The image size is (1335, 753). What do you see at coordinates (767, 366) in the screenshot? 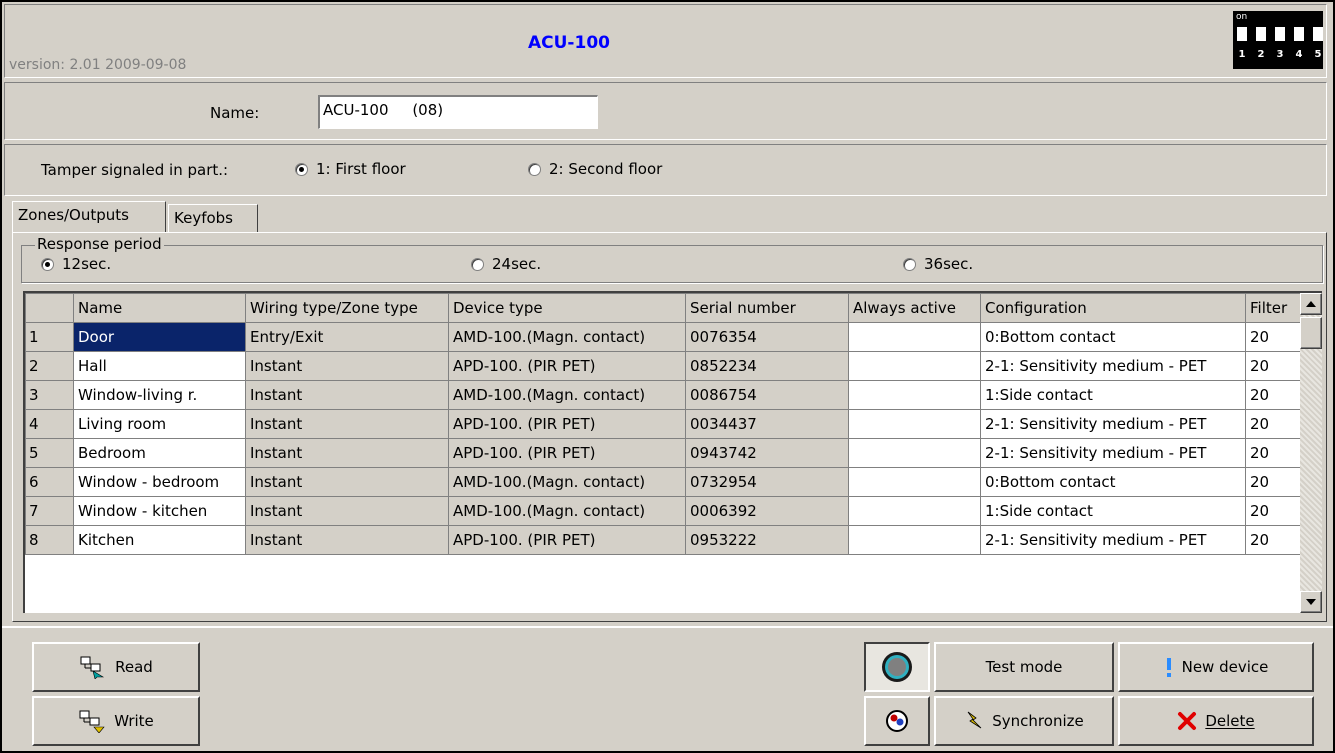
I see `table-cell: 0852234` at bounding box center [767, 366].